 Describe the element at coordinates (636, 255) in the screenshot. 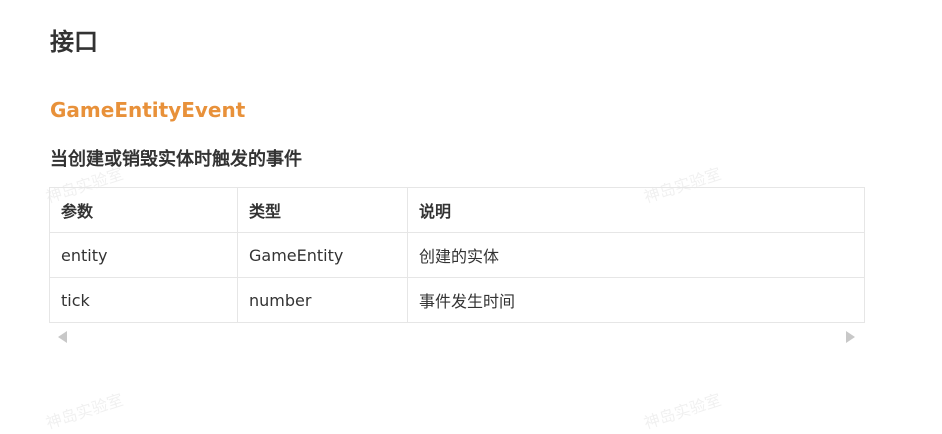

I see `table-cell-description: 创建的实体` at that location.